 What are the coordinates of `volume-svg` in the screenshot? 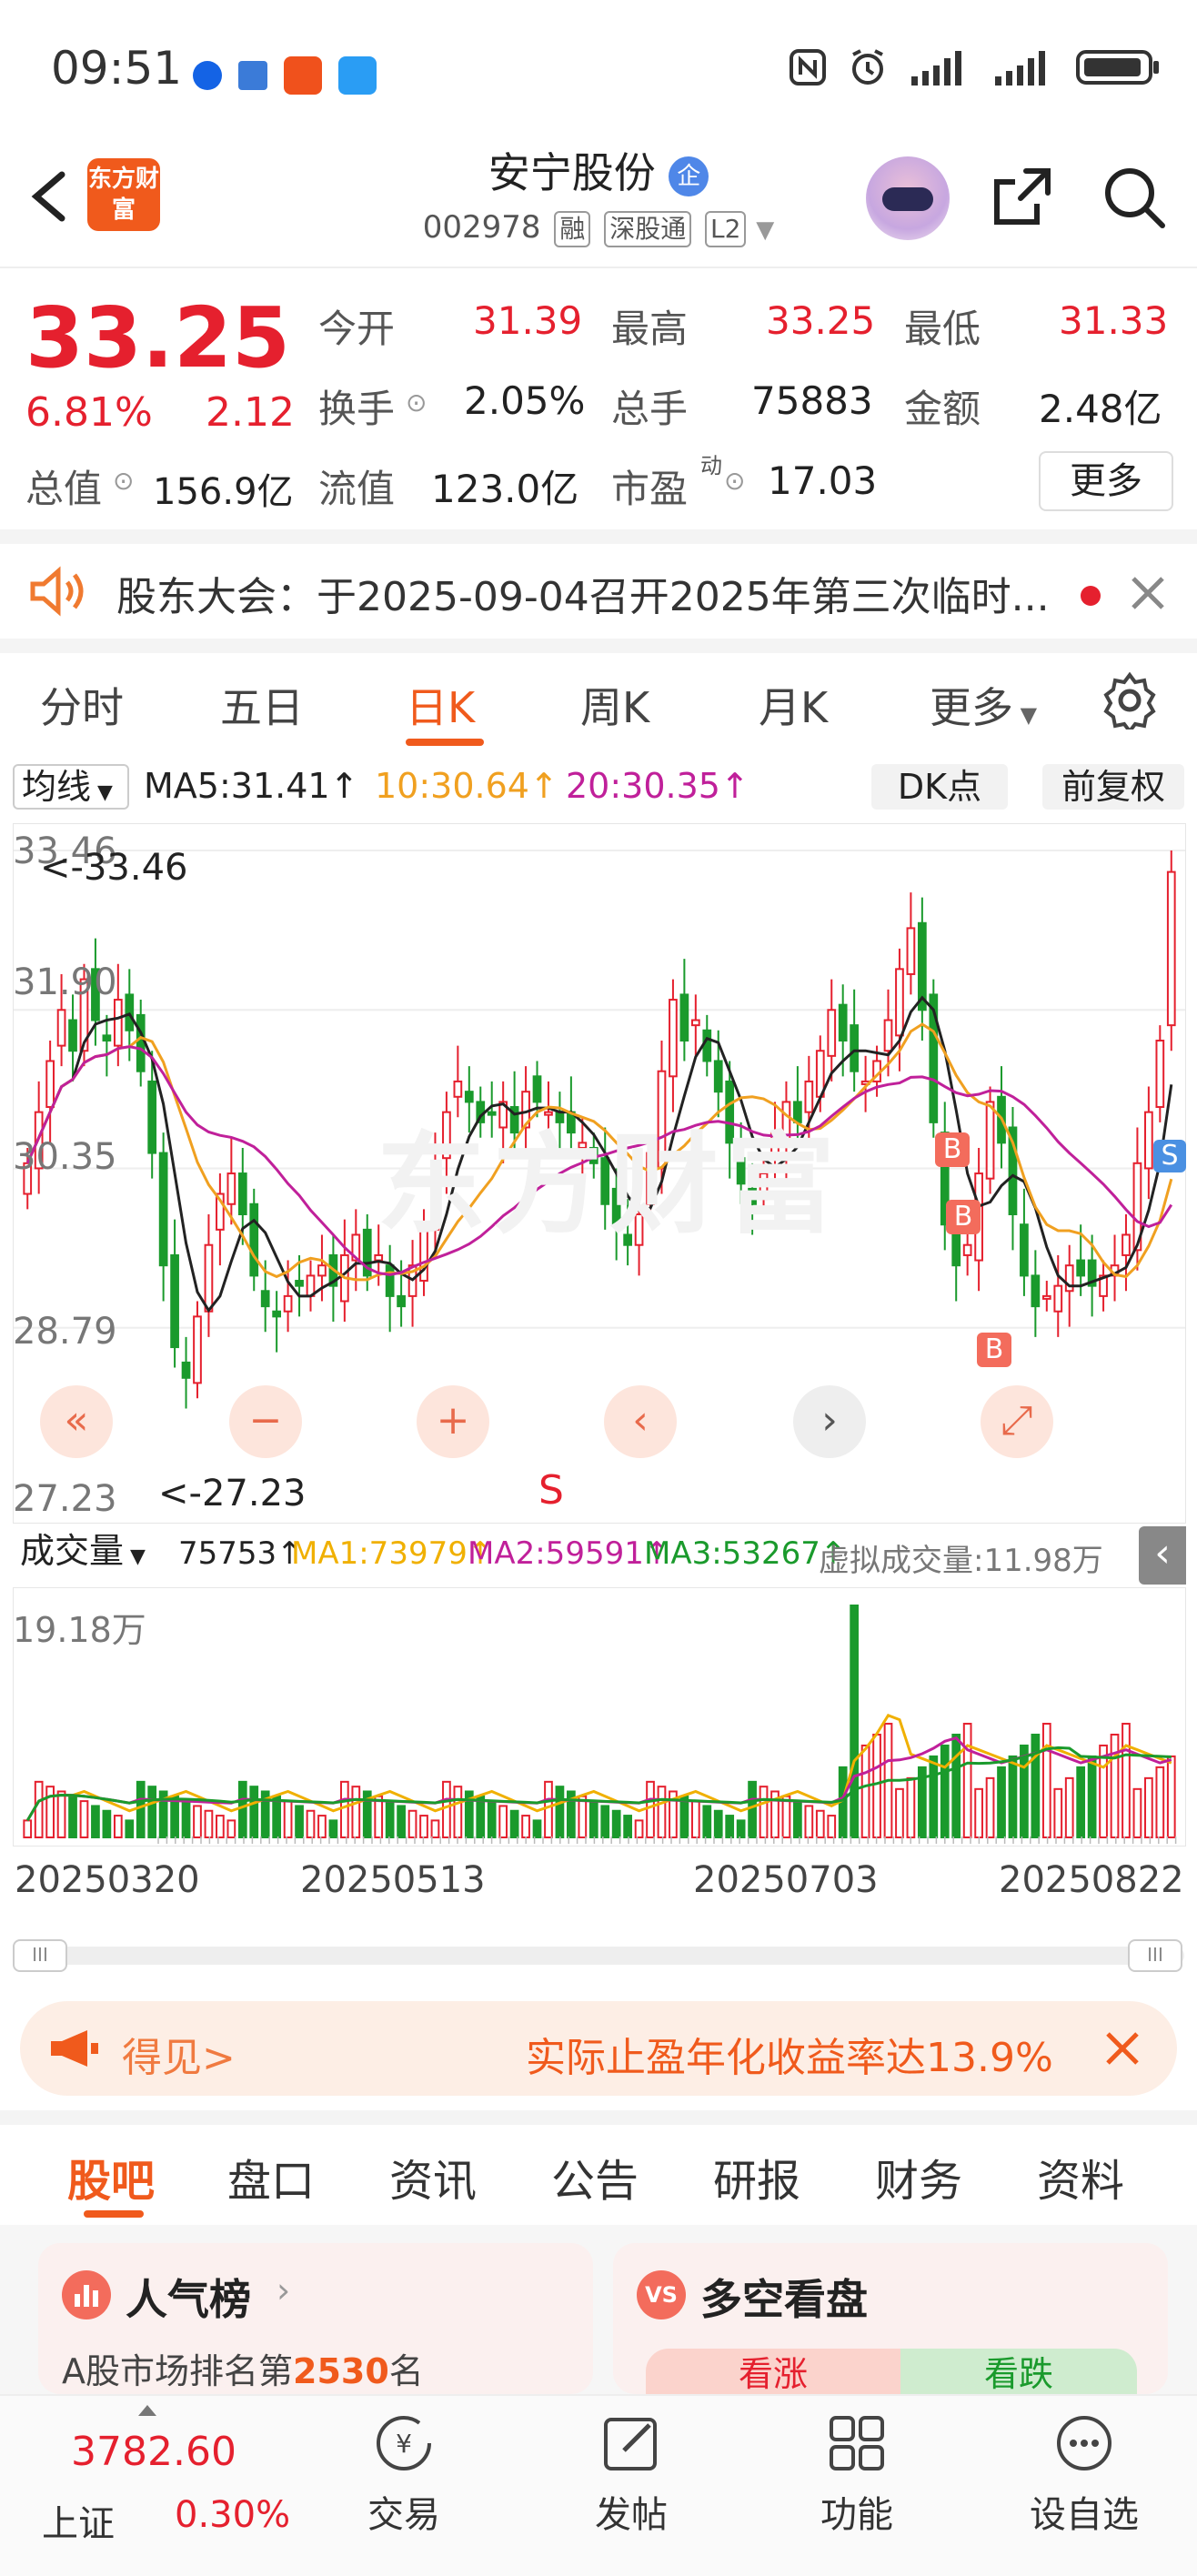 It's located at (599, 1716).